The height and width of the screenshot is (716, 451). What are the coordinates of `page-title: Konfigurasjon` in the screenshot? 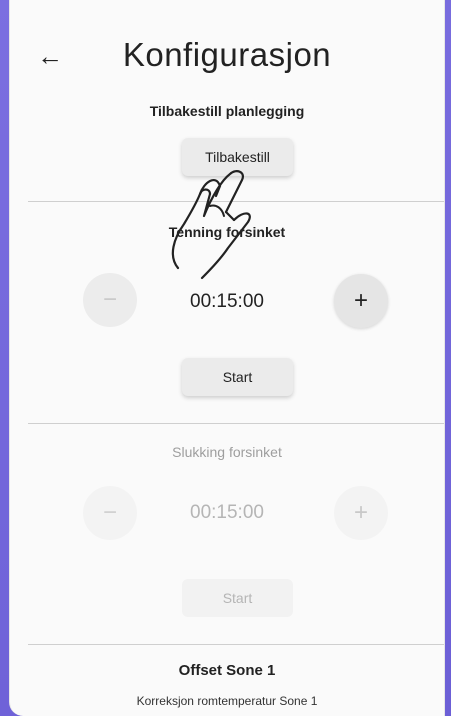 It's located at (227, 54).